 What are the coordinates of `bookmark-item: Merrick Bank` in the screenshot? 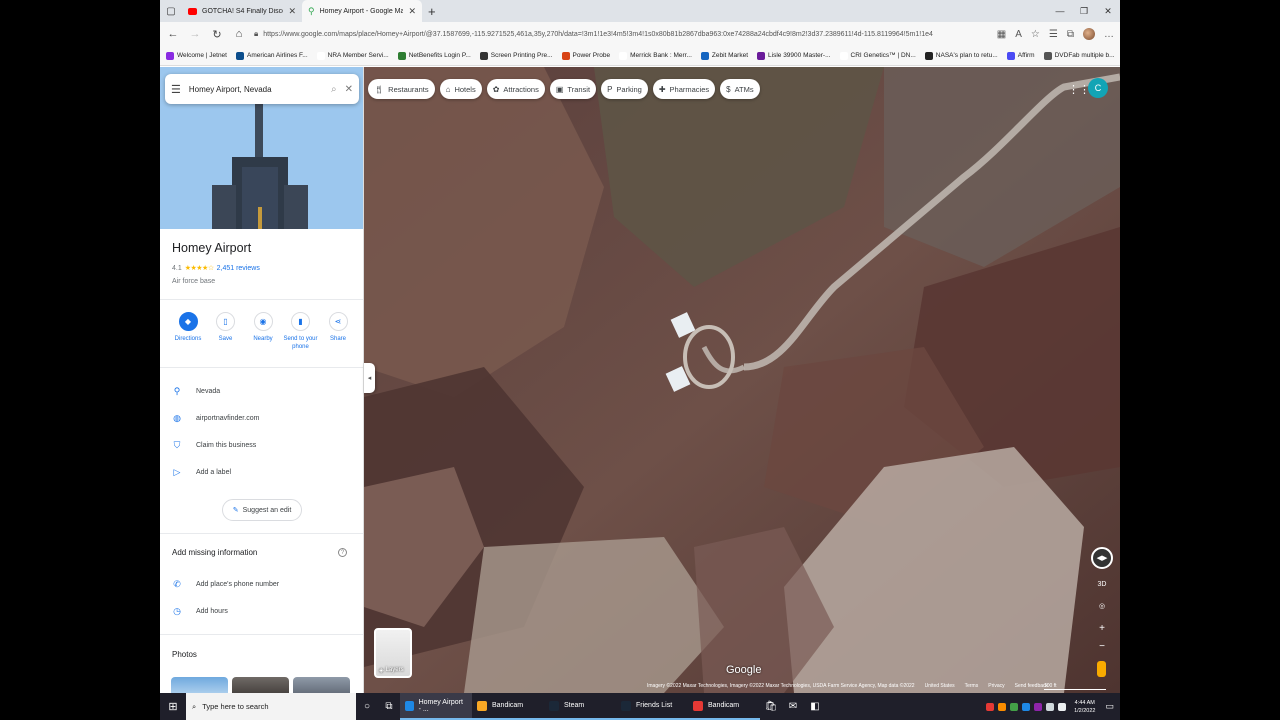 It's located at (655, 55).